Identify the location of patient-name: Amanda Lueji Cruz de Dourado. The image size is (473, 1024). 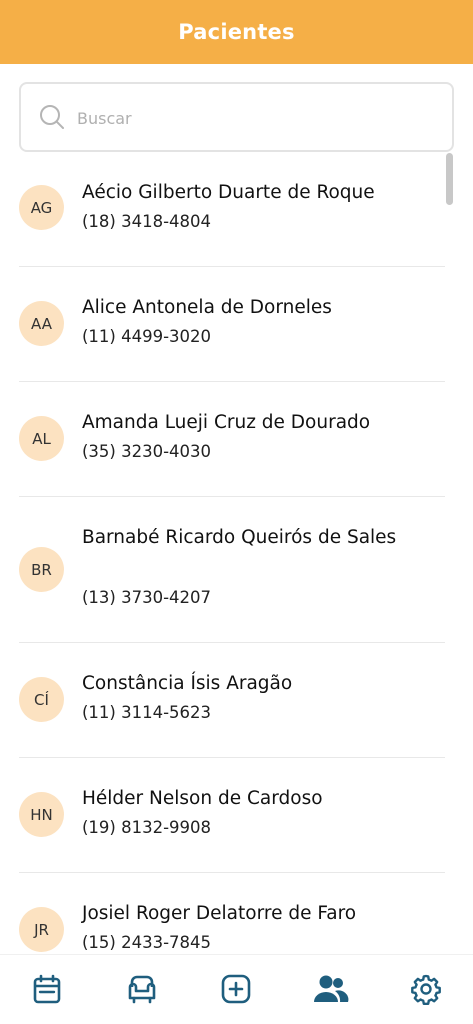
(226, 422).